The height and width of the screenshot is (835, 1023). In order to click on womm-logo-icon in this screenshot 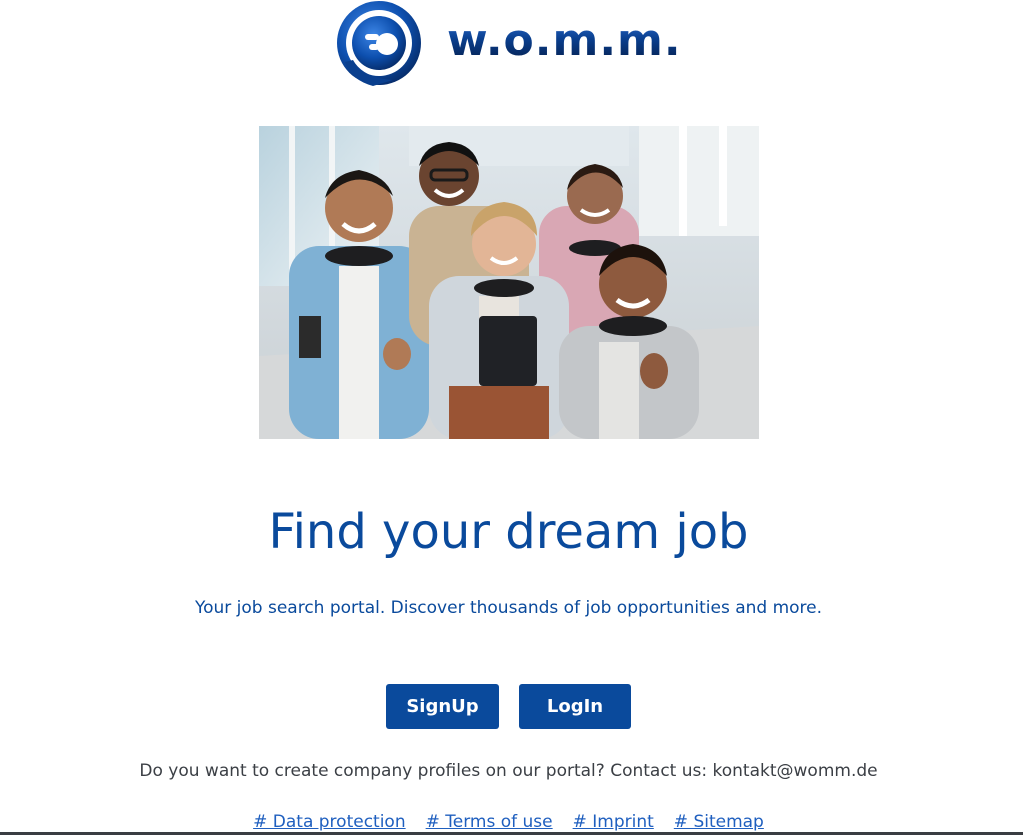, I will do `click(379, 43)`.